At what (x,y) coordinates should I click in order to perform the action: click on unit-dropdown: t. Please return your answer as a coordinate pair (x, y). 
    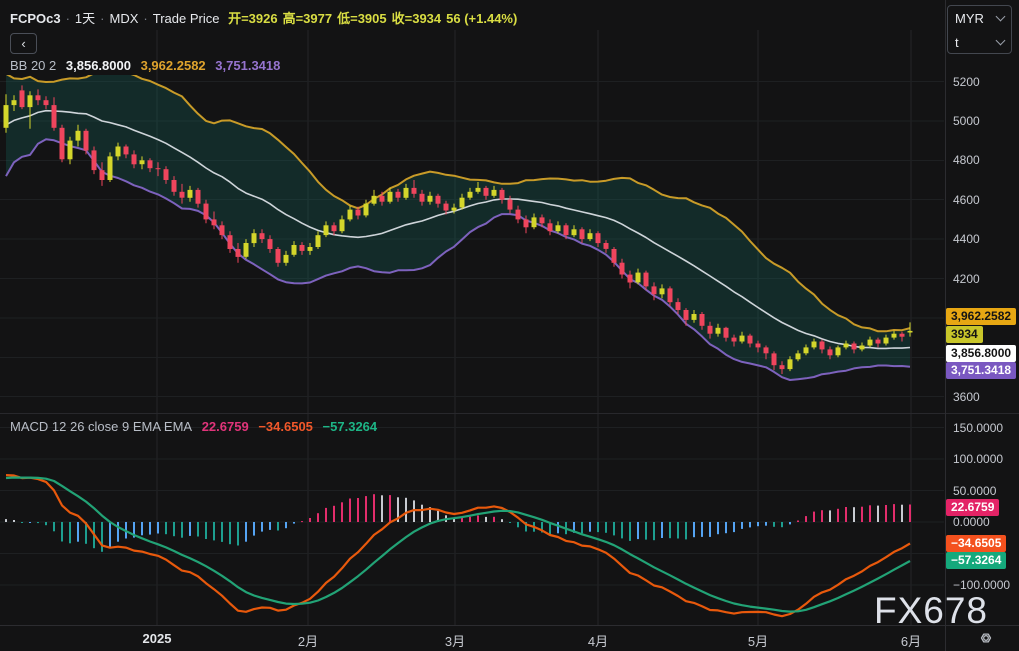
    Looking at the image, I should click on (979, 42).